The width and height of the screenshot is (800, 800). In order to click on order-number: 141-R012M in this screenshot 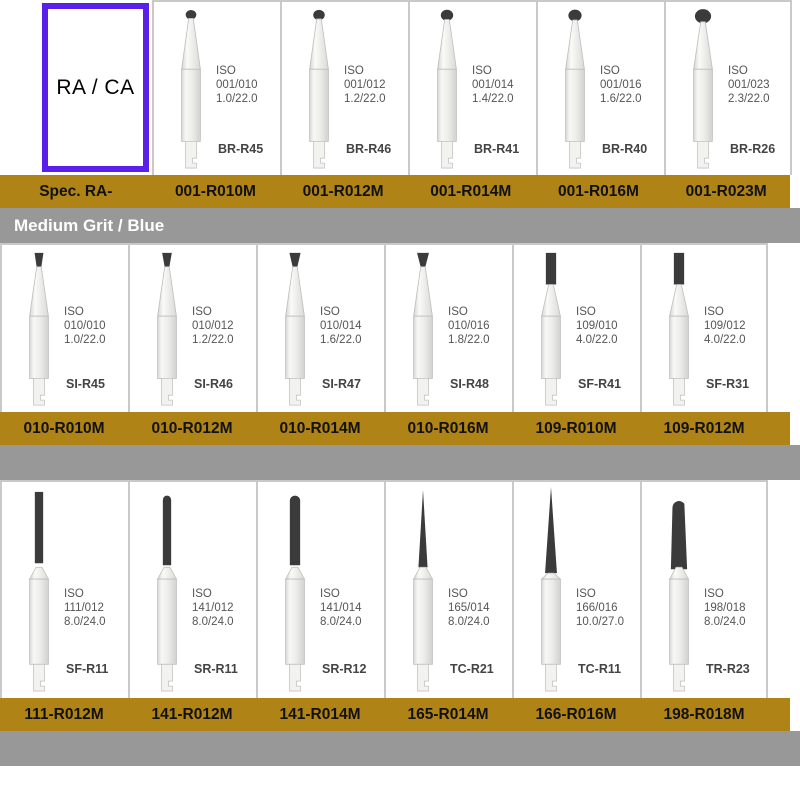, I will do `click(192, 715)`.